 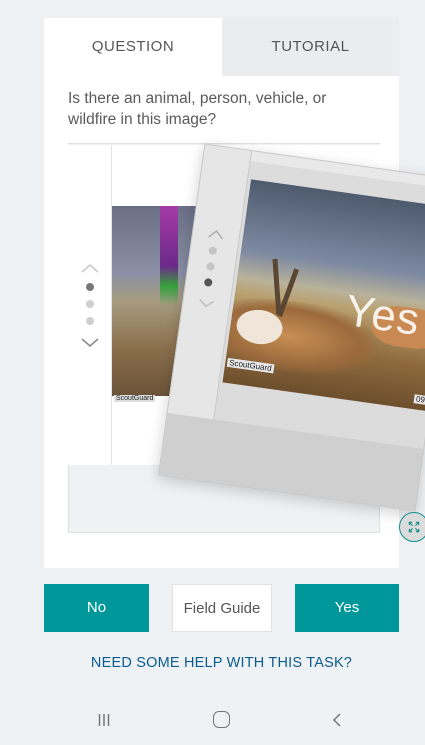 I want to click on image-artifact, so click(x=169, y=256).